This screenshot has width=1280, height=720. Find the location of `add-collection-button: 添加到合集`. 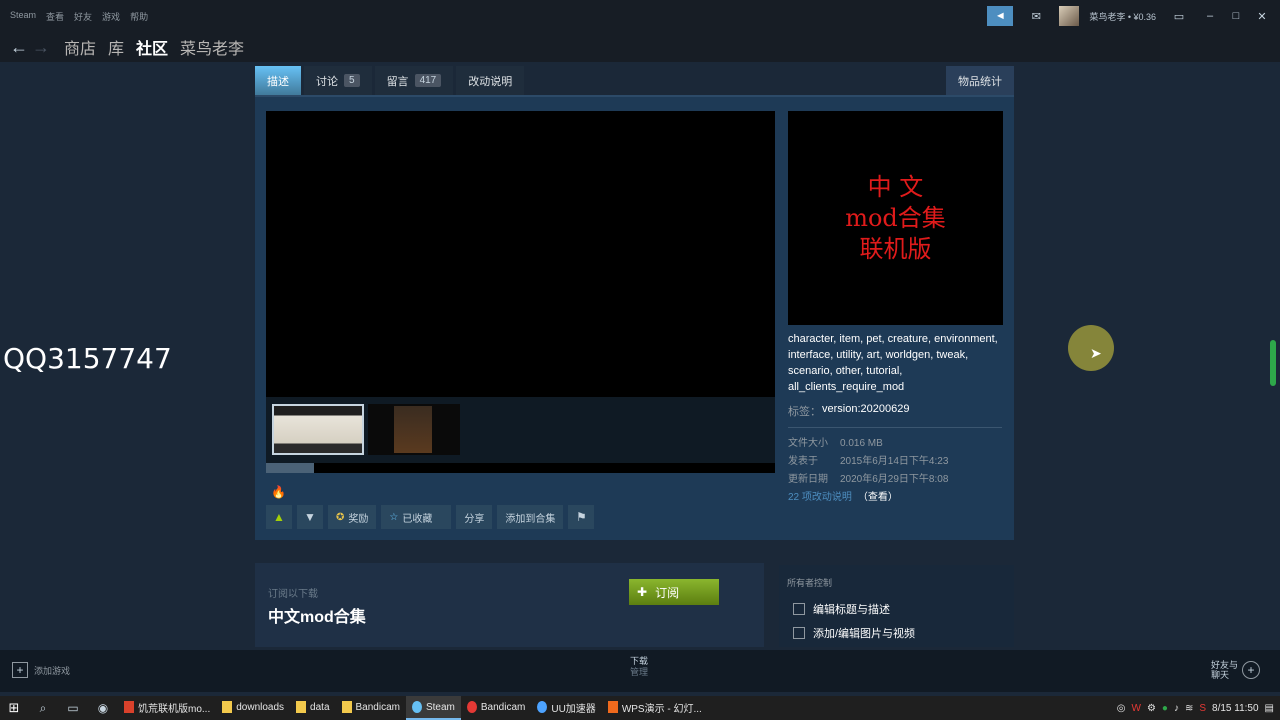

add-collection-button: 添加到合集 is located at coordinates (530, 517).